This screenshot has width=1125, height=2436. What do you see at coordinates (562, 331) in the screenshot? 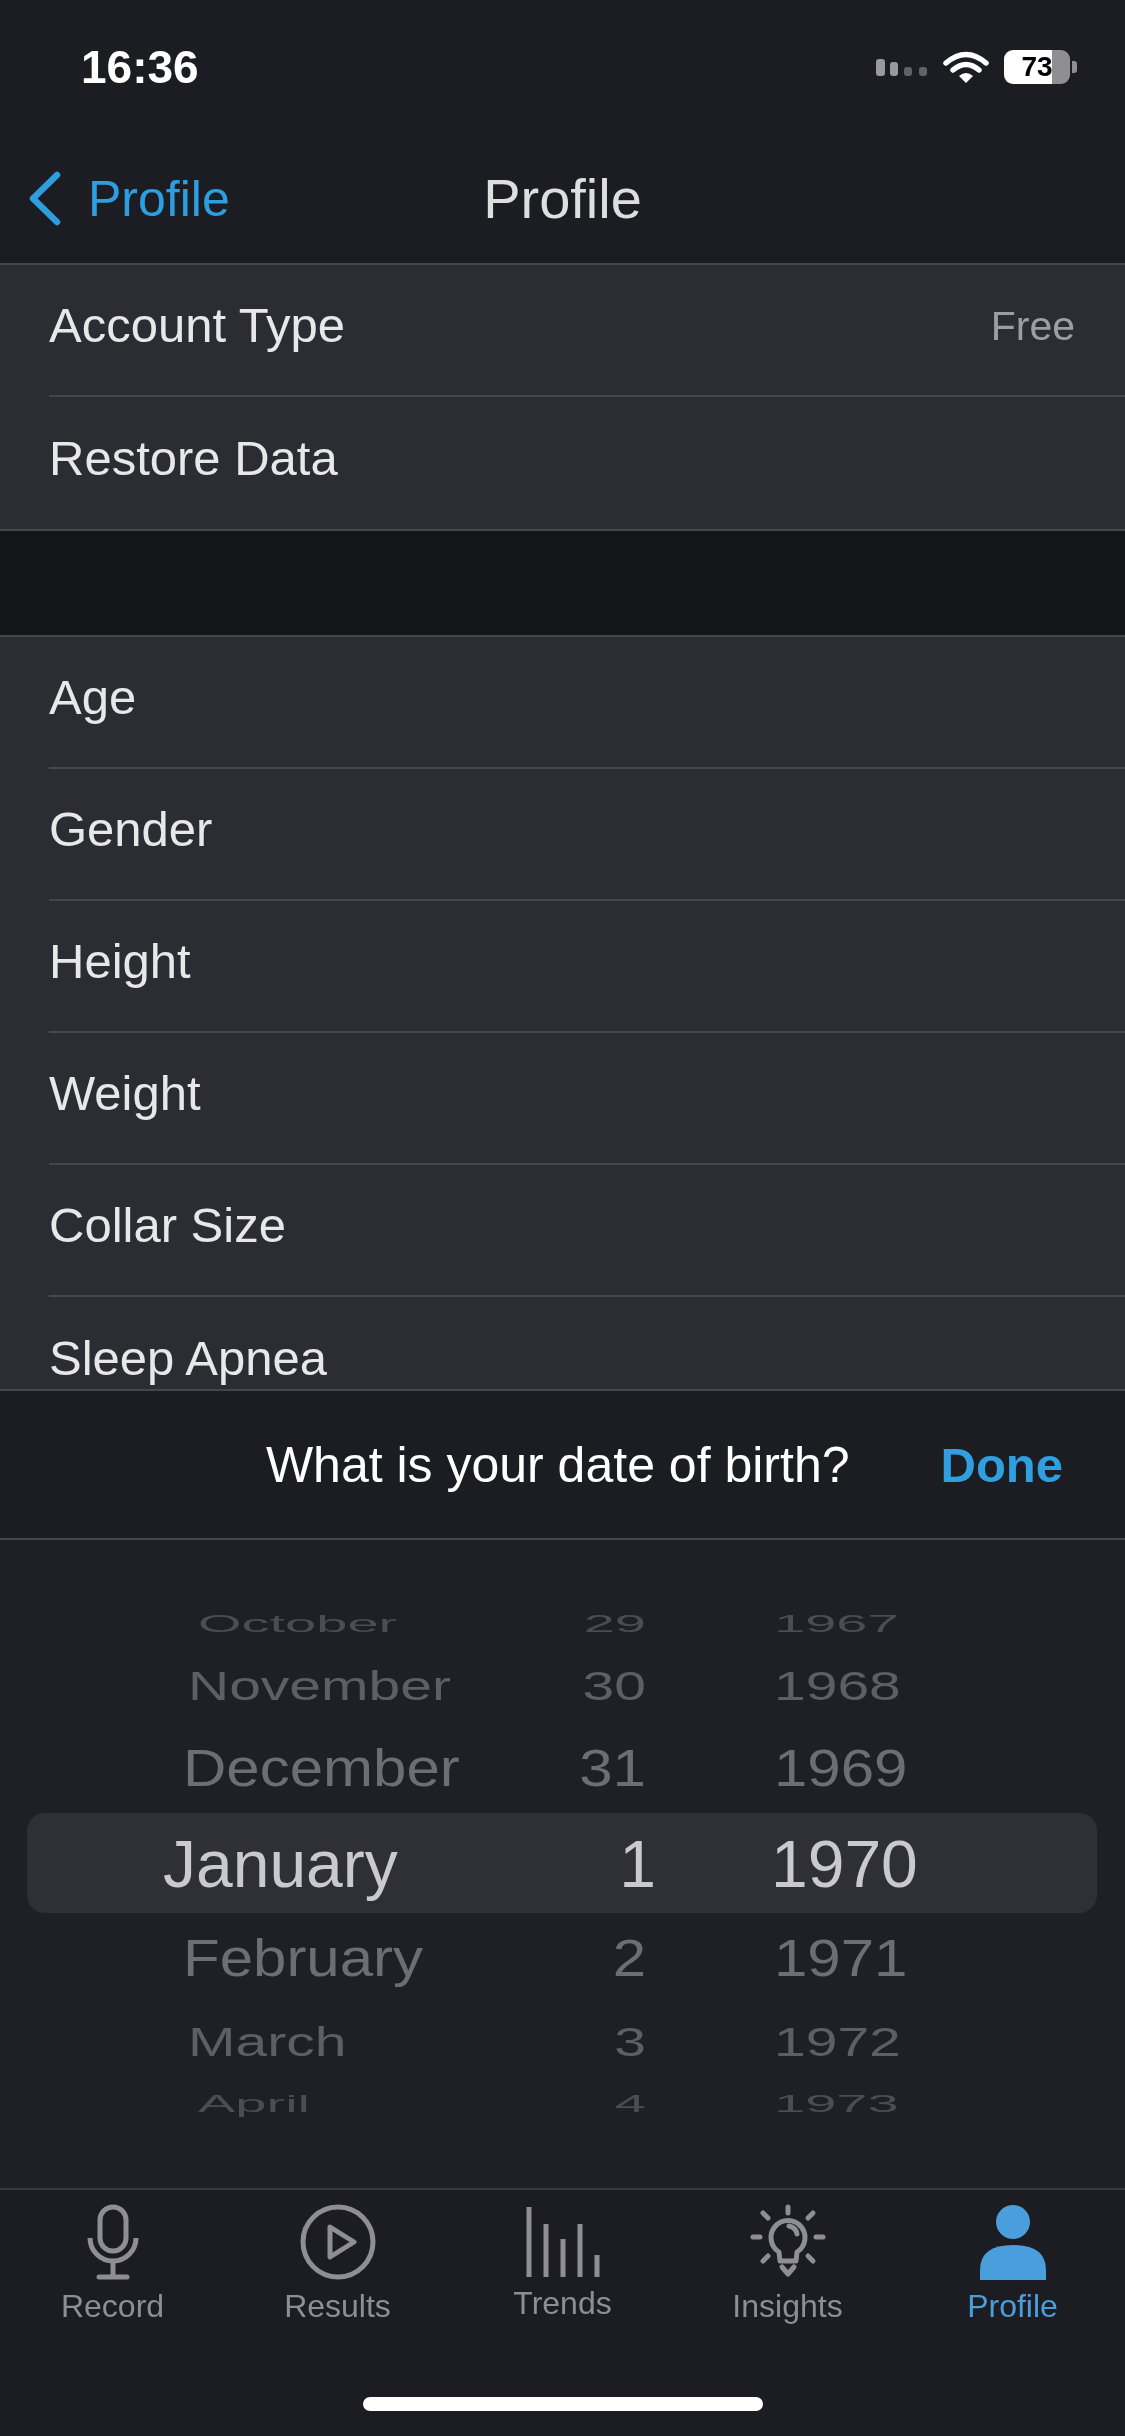
I see `settings-row: Account Type Free` at bounding box center [562, 331].